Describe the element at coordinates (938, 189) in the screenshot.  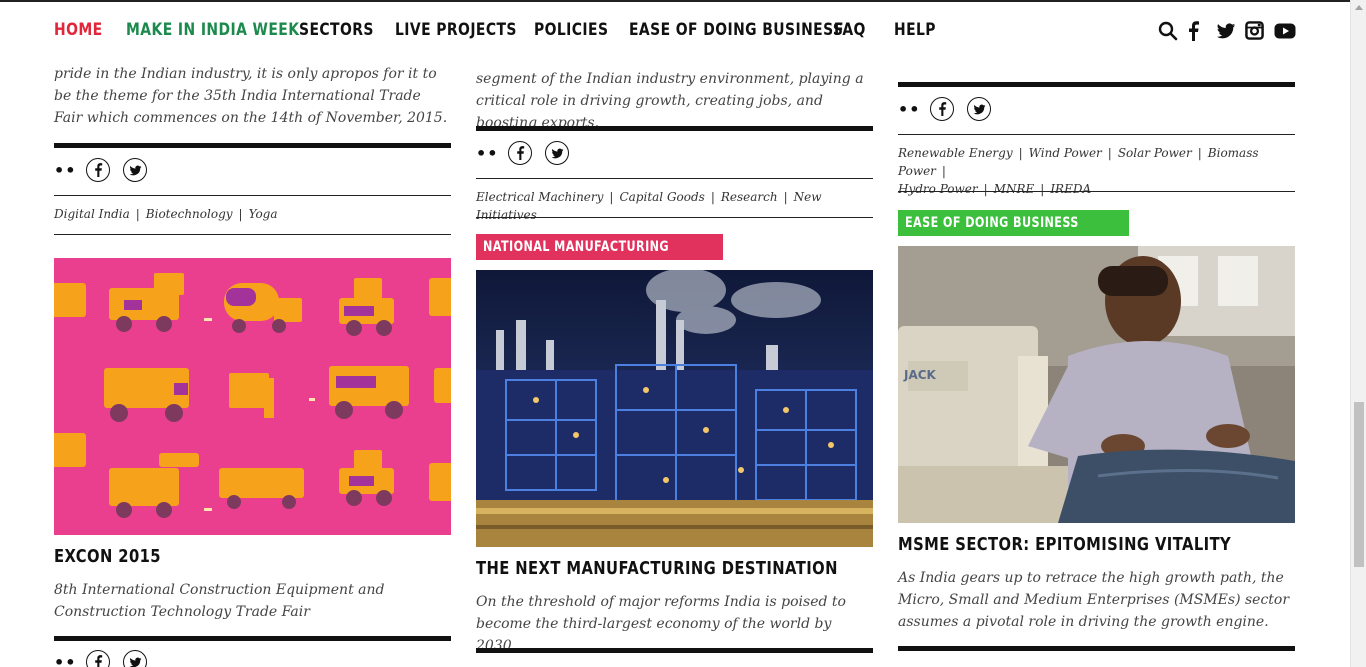
I see `tag-link: Hydro Power` at that location.